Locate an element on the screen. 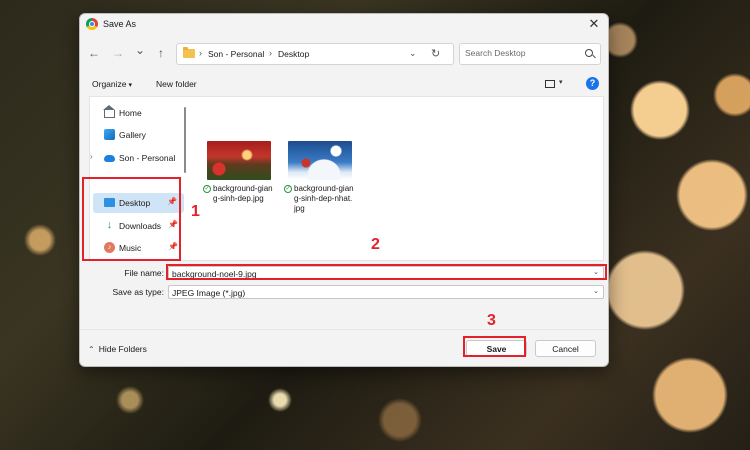 The height and width of the screenshot is (450, 750). help-icon: ? is located at coordinates (592, 83).